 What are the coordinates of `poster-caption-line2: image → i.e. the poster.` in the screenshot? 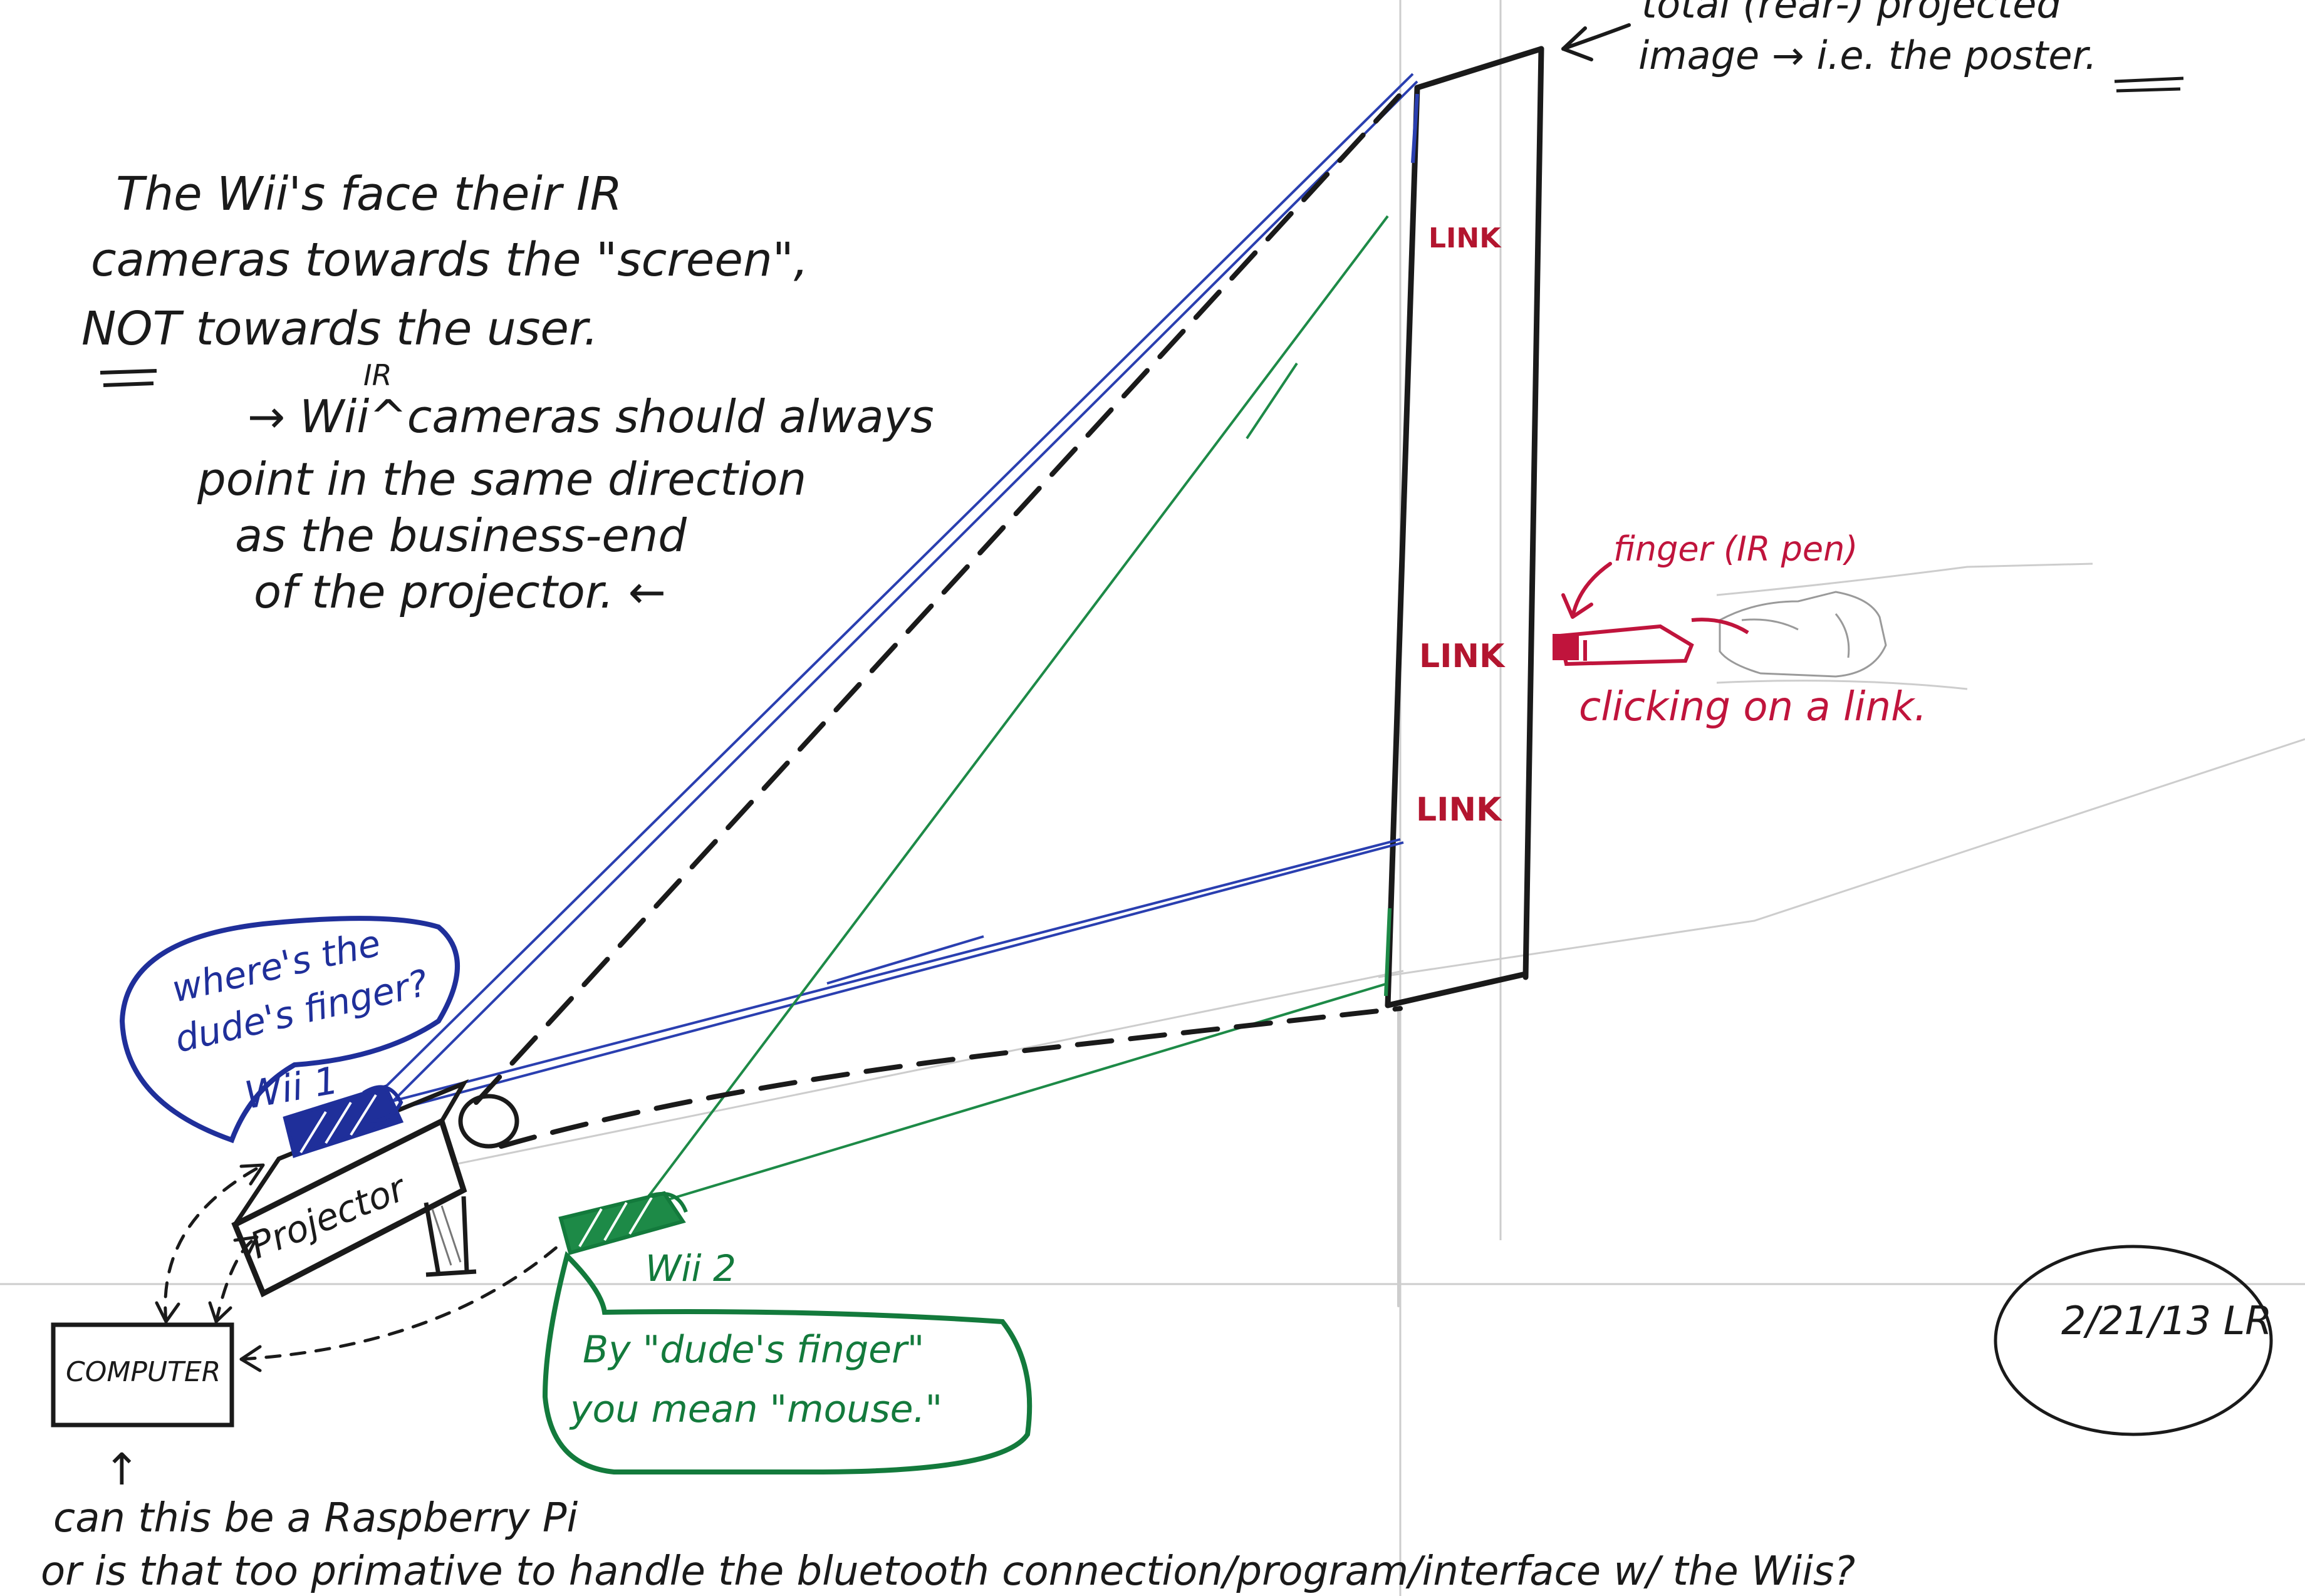 It's located at (1867, 55).